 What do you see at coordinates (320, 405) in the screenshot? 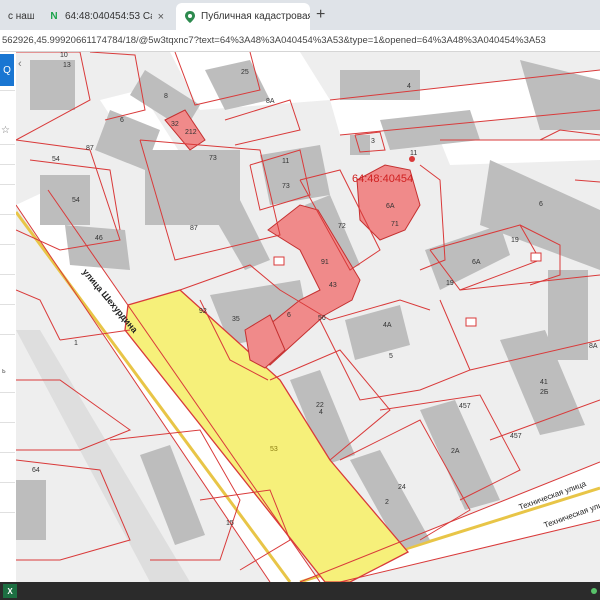
I see `parcel-number: 22` at bounding box center [320, 405].